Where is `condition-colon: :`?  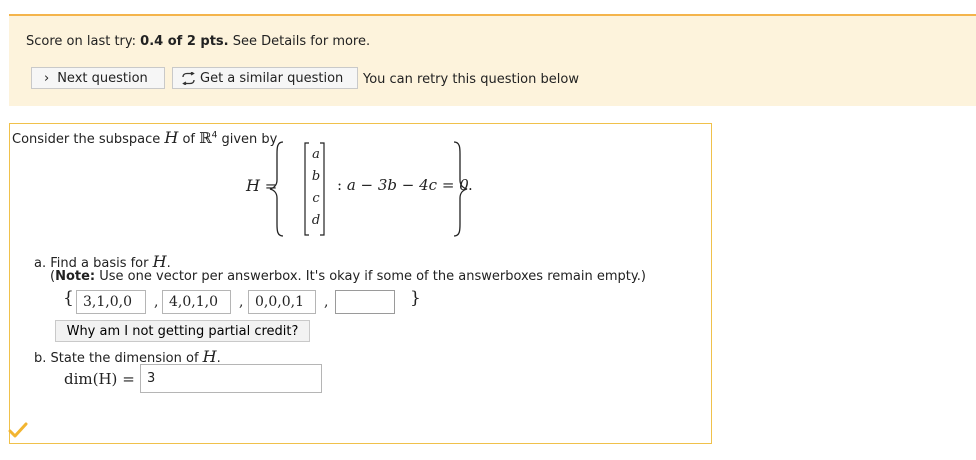 condition-colon: : is located at coordinates (340, 185).